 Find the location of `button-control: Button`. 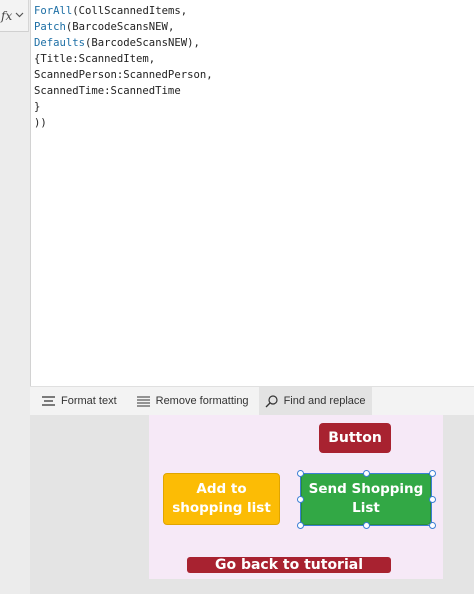

button-control: Button is located at coordinates (355, 438).